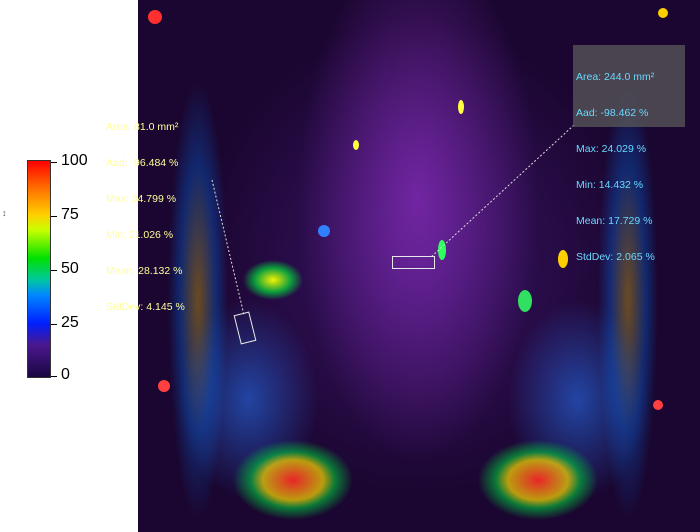 This screenshot has height=532, width=700. What do you see at coordinates (69, 160) in the screenshot?
I see `colorbar-tick-100: 100` at bounding box center [69, 160].